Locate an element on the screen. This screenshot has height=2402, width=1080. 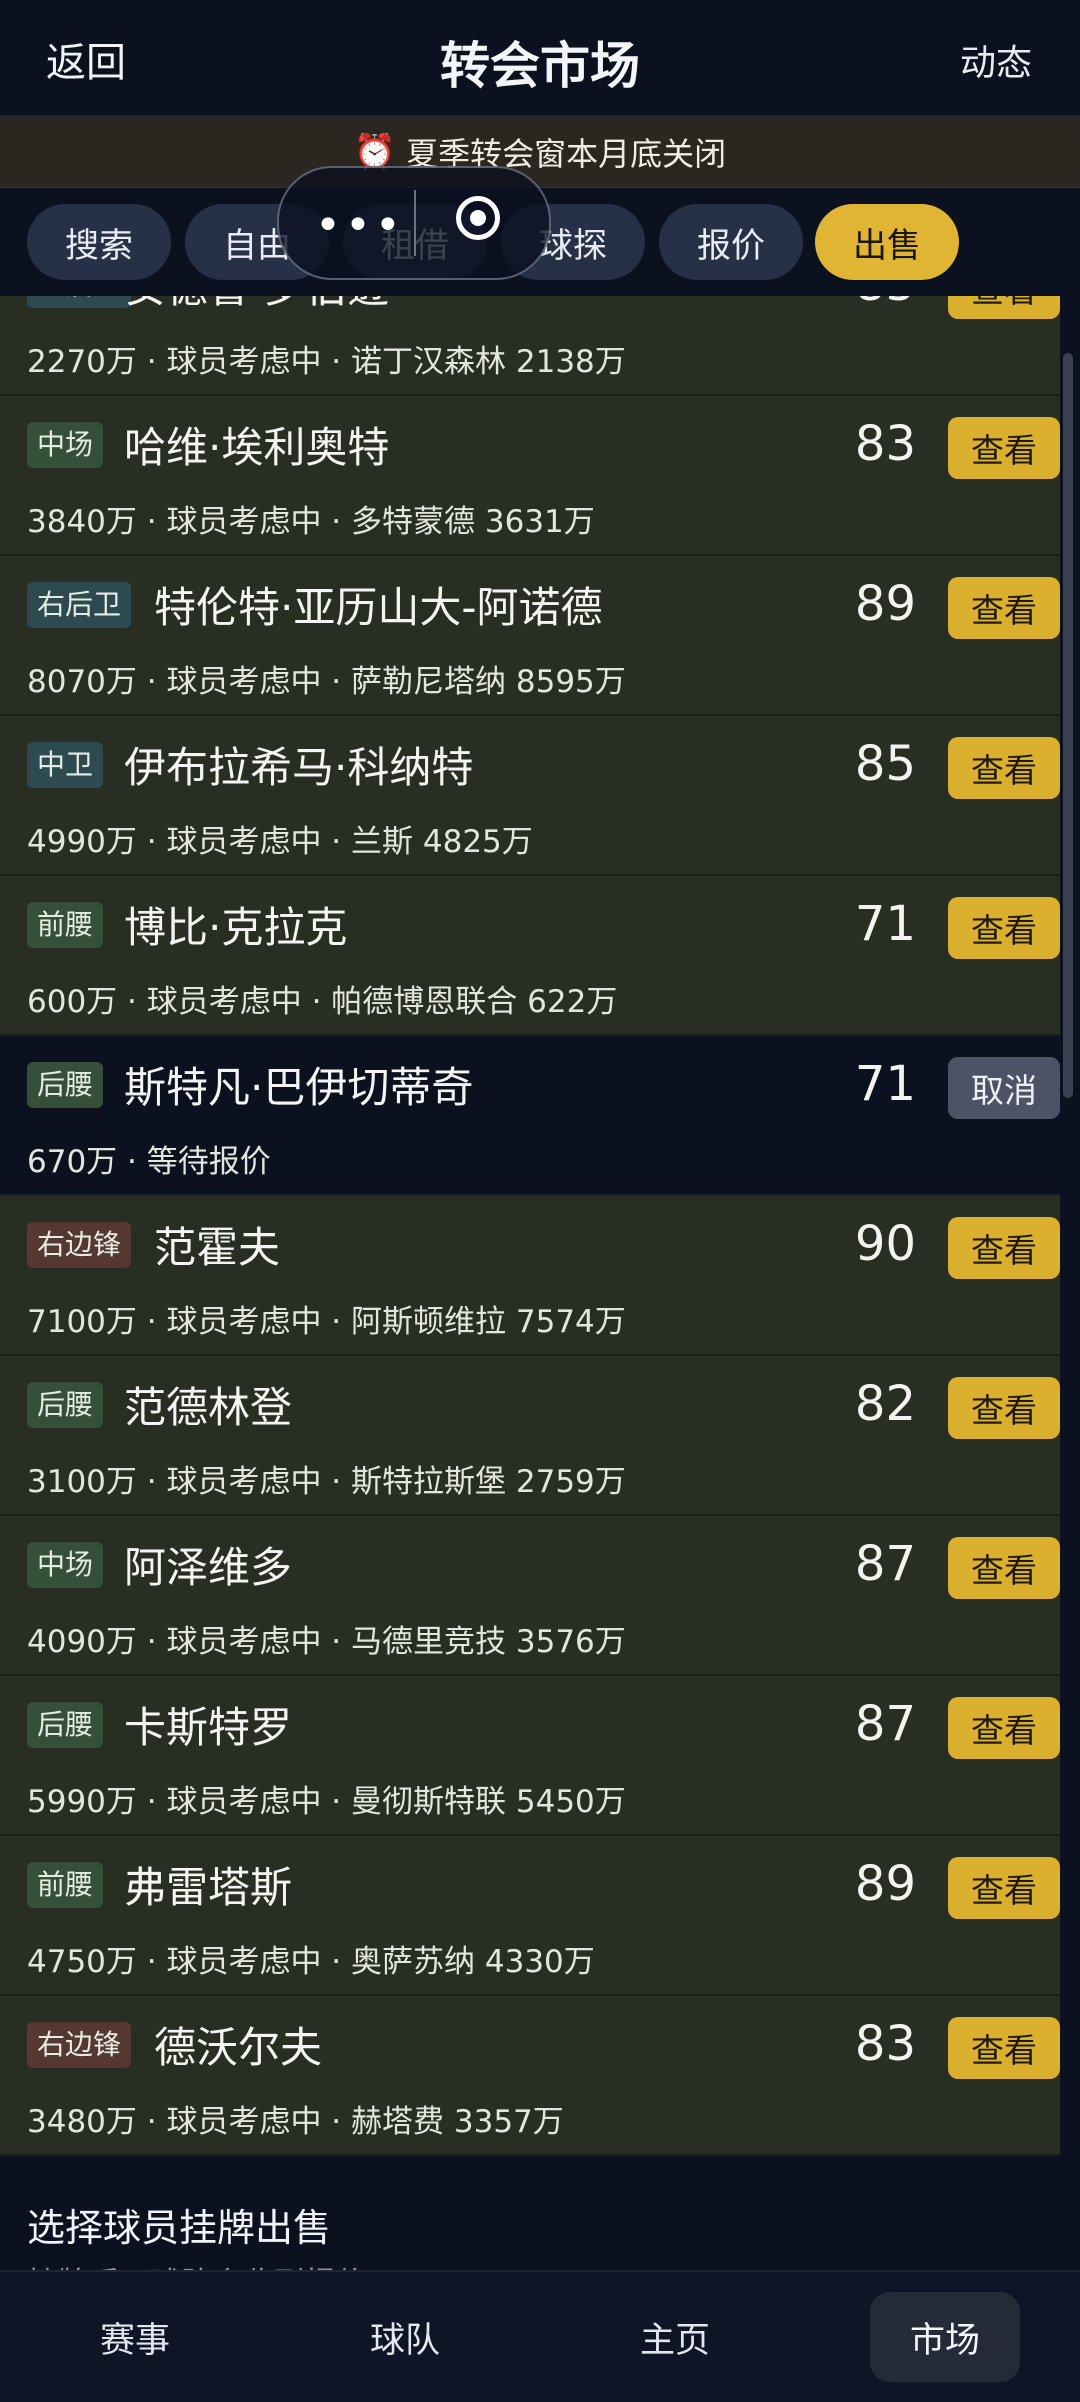
player-row-pending: 后腰 斯特凡·巴伊切蒂奇 71 取消 670万 · 等待报价 is located at coordinates (530, 1116).